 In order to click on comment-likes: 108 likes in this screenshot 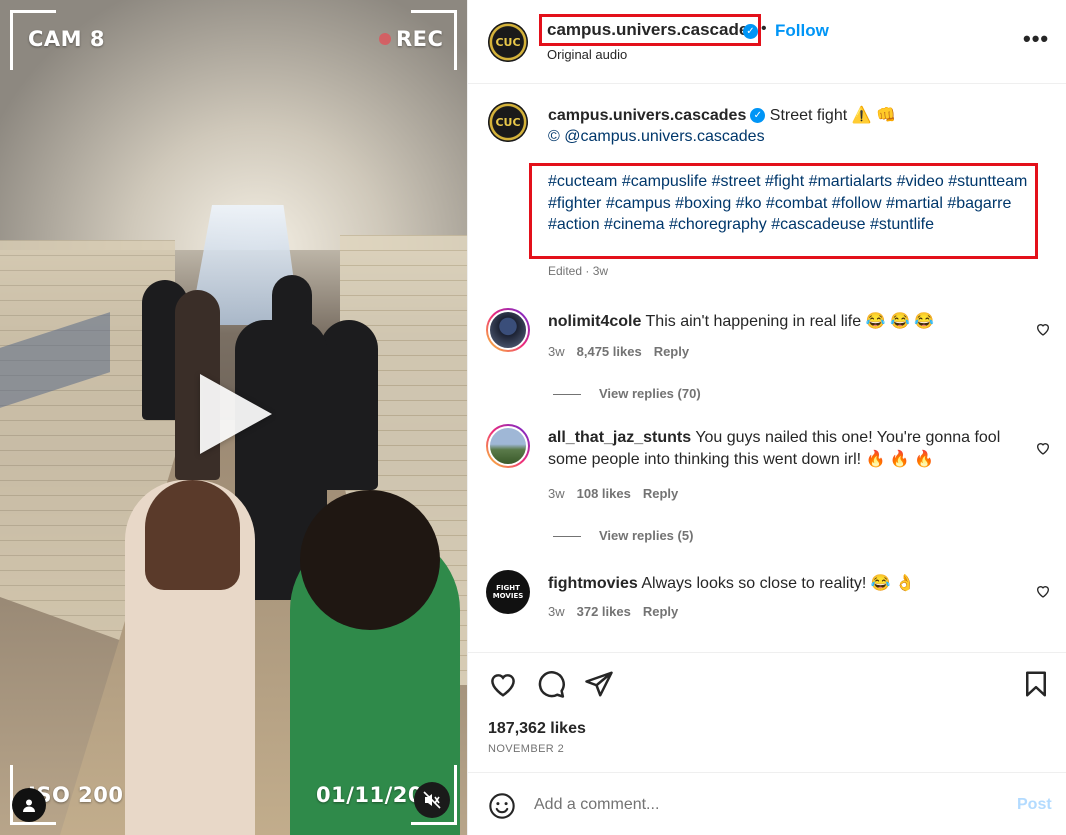, I will do `click(604, 493)`.